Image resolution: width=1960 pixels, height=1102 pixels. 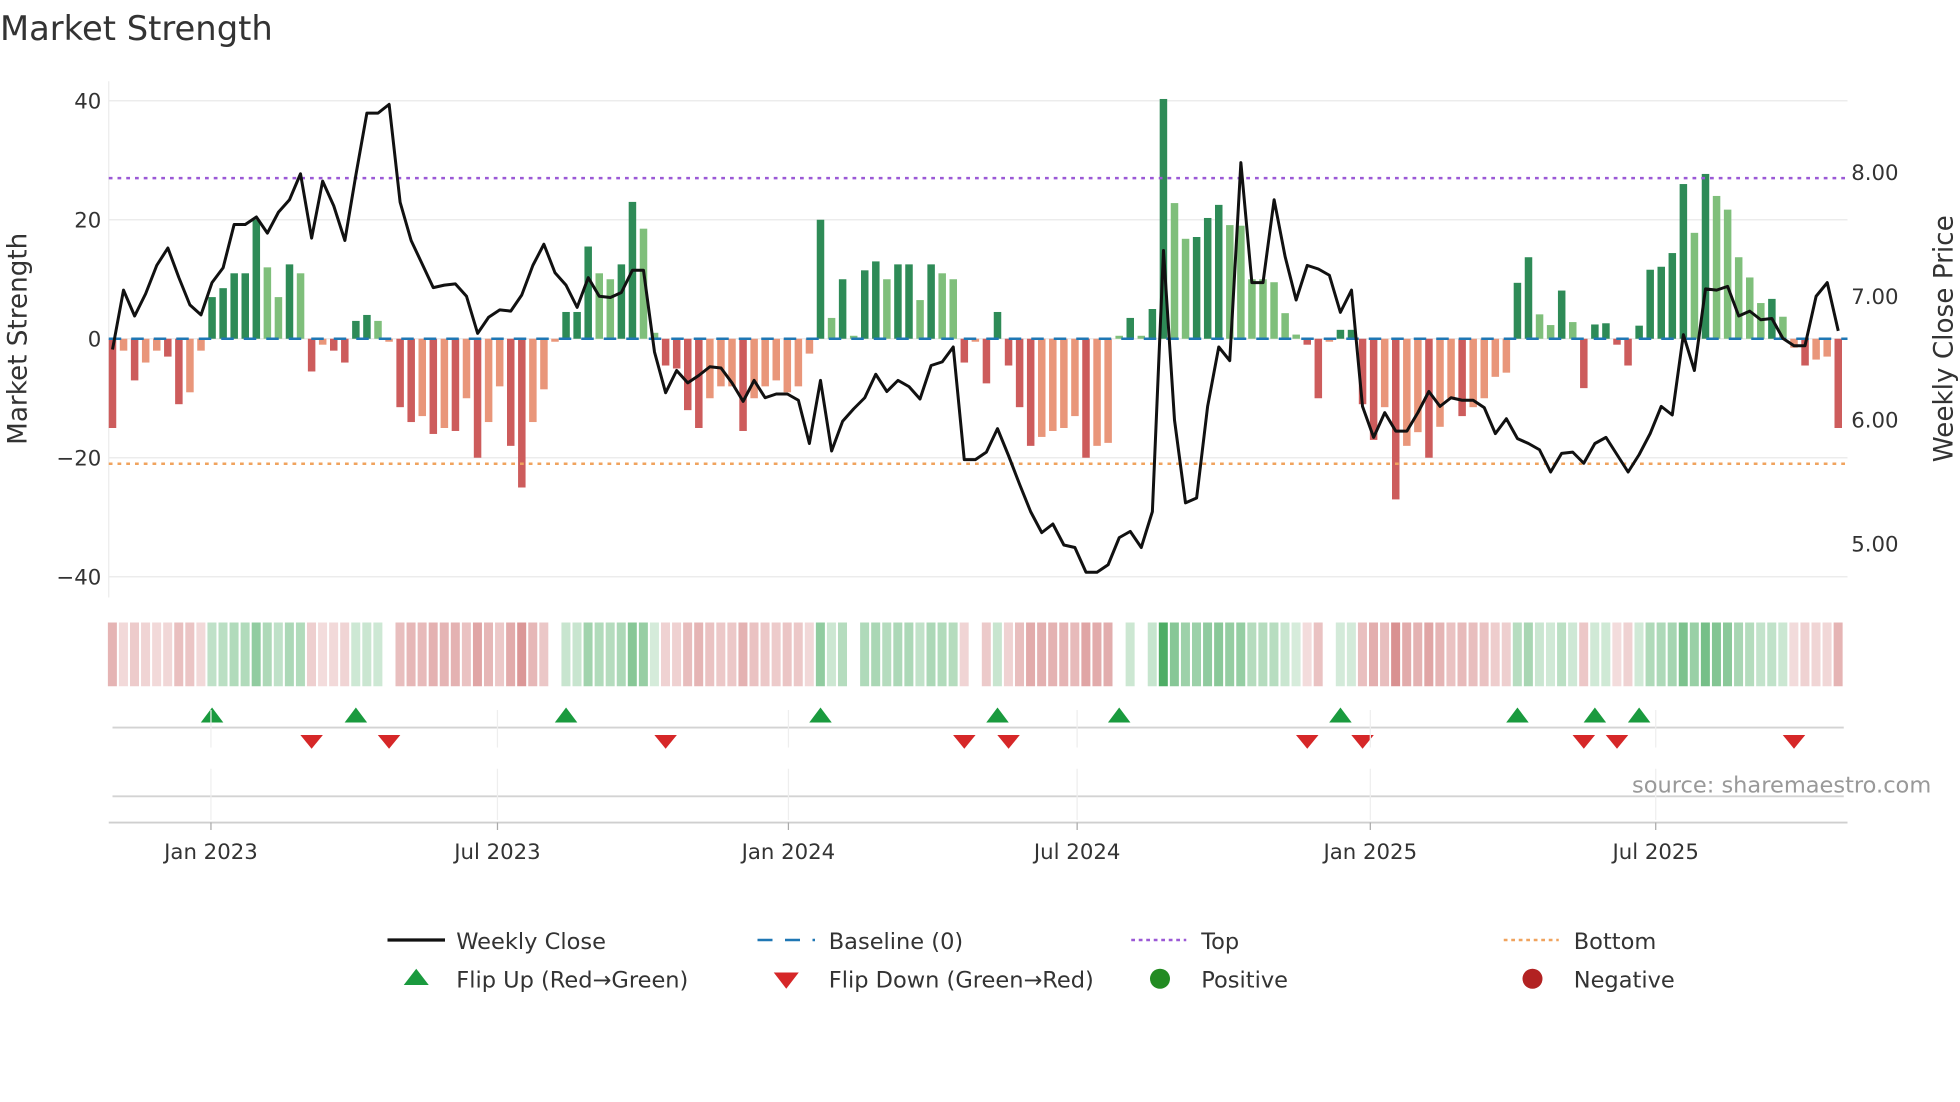 I want to click on legend-label: Top, so click(x=1219, y=942).